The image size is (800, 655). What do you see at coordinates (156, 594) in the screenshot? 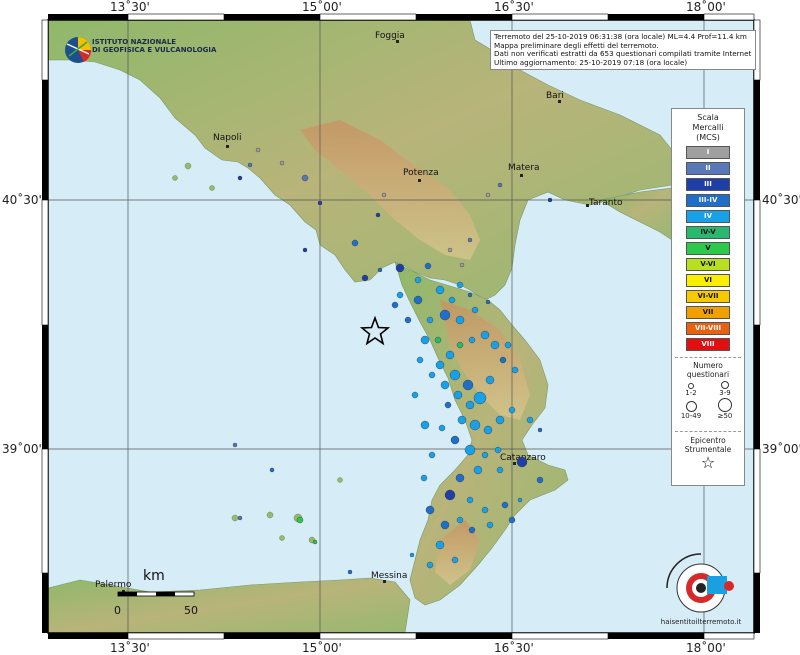
I see `scale-bar` at bounding box center [156, 594].